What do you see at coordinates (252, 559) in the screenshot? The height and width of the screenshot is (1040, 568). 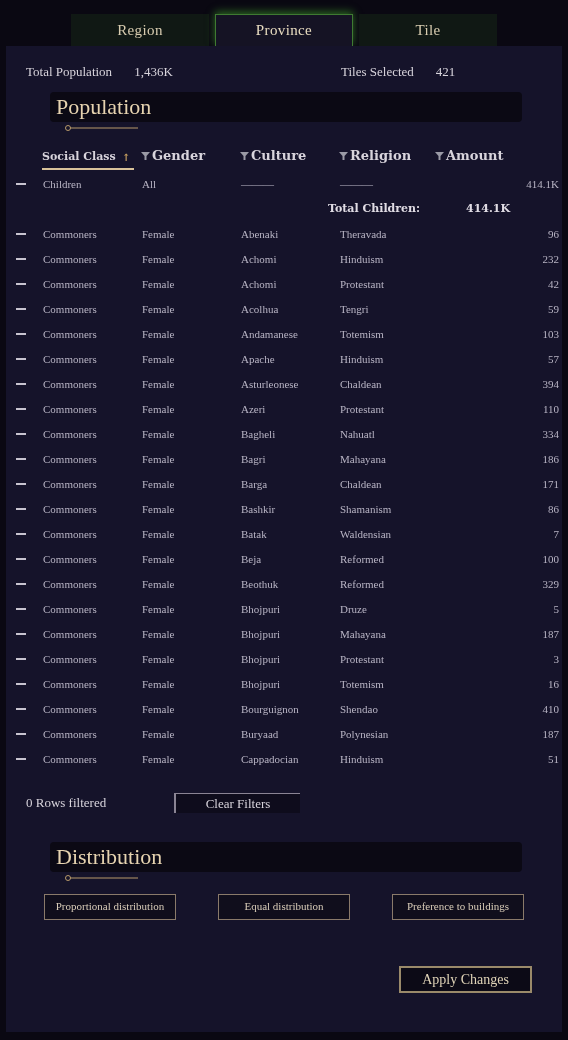 I see `table-cell-text: Beja` at bounding box center [252, 559].